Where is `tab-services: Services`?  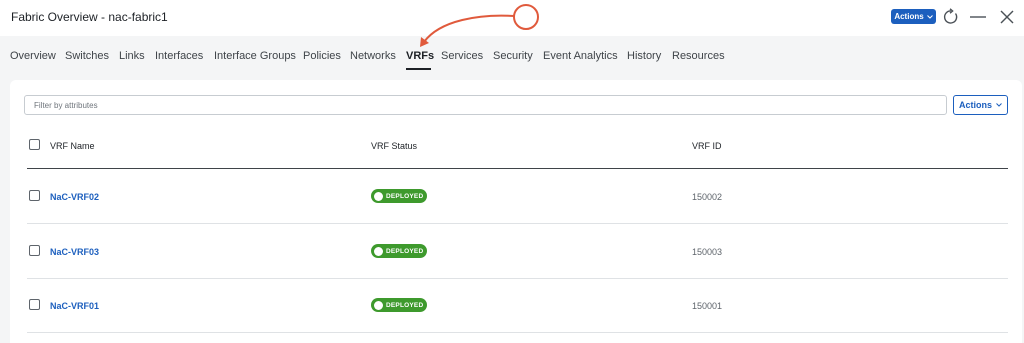 tab-services: Services is located at coordinates (462, 56).